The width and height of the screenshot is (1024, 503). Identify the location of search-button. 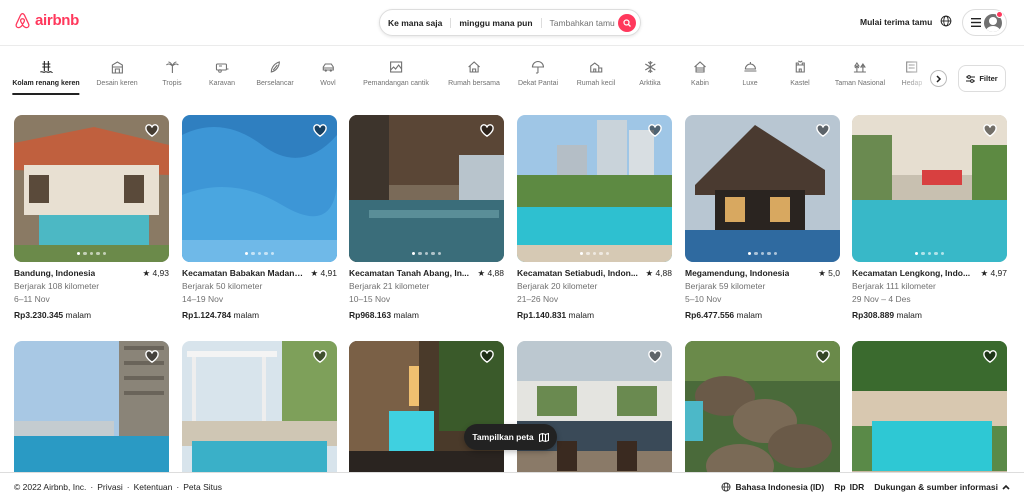
(627, 23).